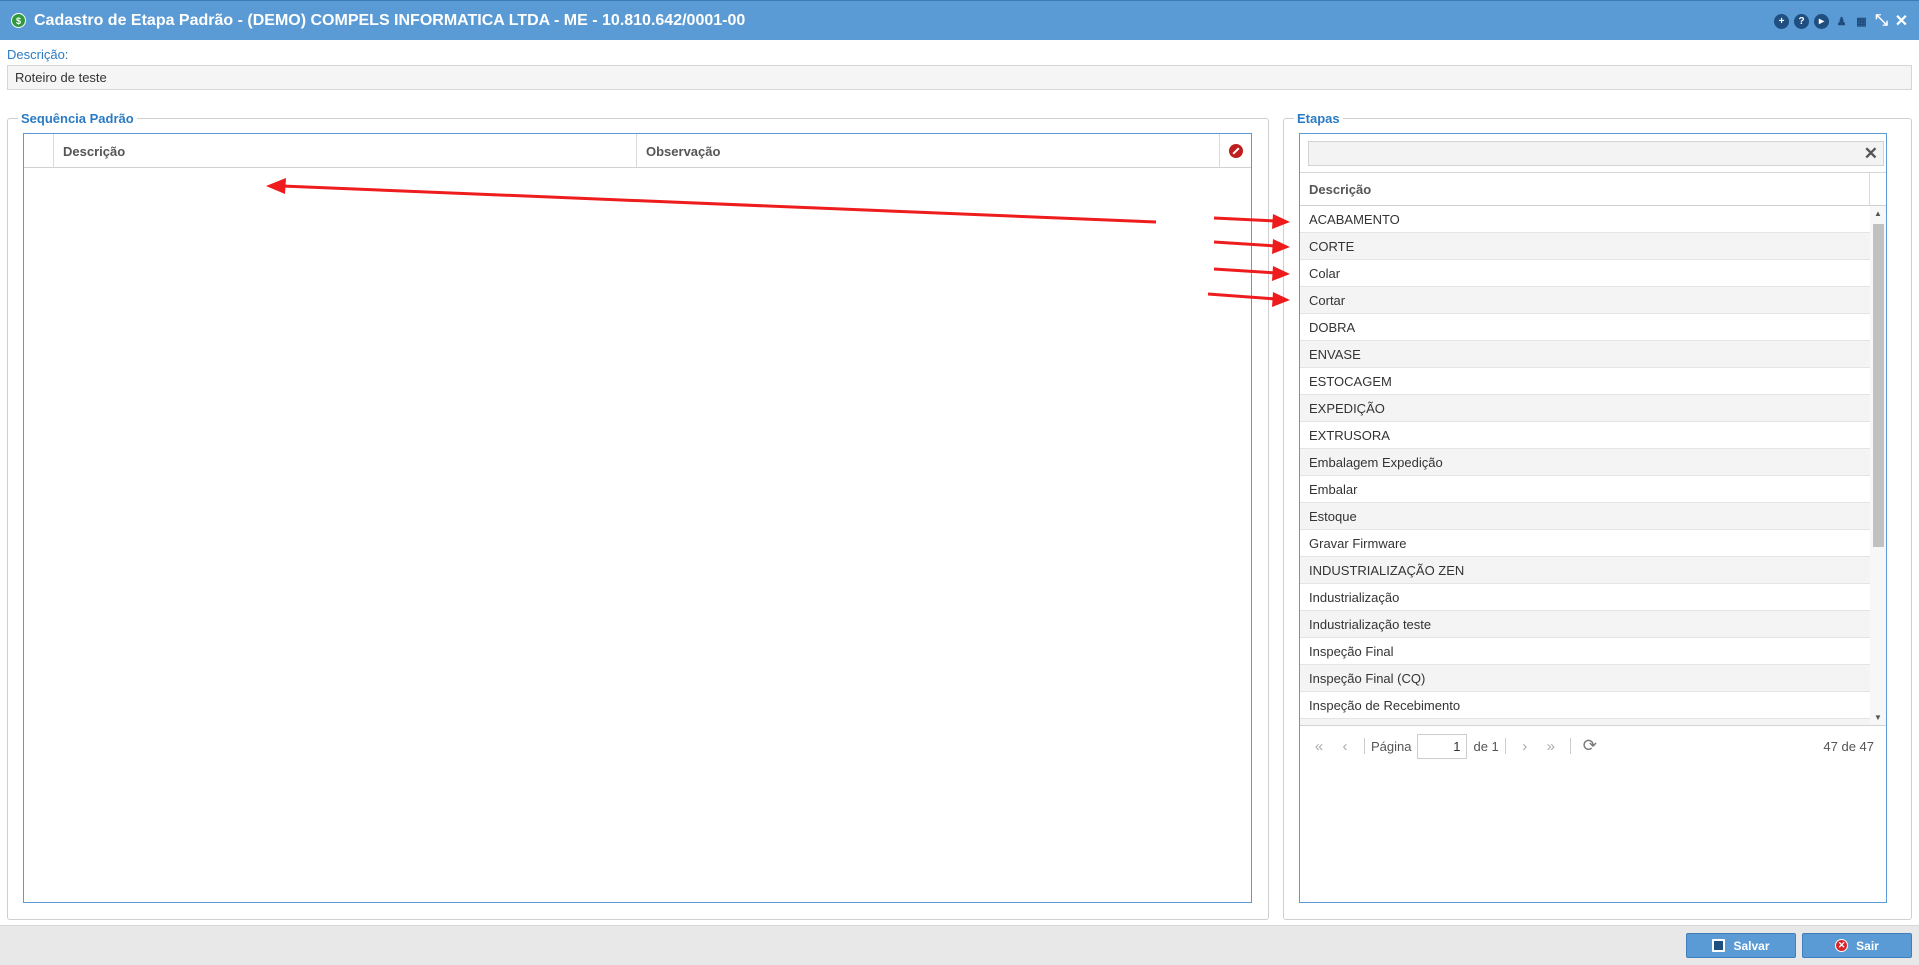  I want to click on exit-button: ✕ Sair, so click(1857, 945).